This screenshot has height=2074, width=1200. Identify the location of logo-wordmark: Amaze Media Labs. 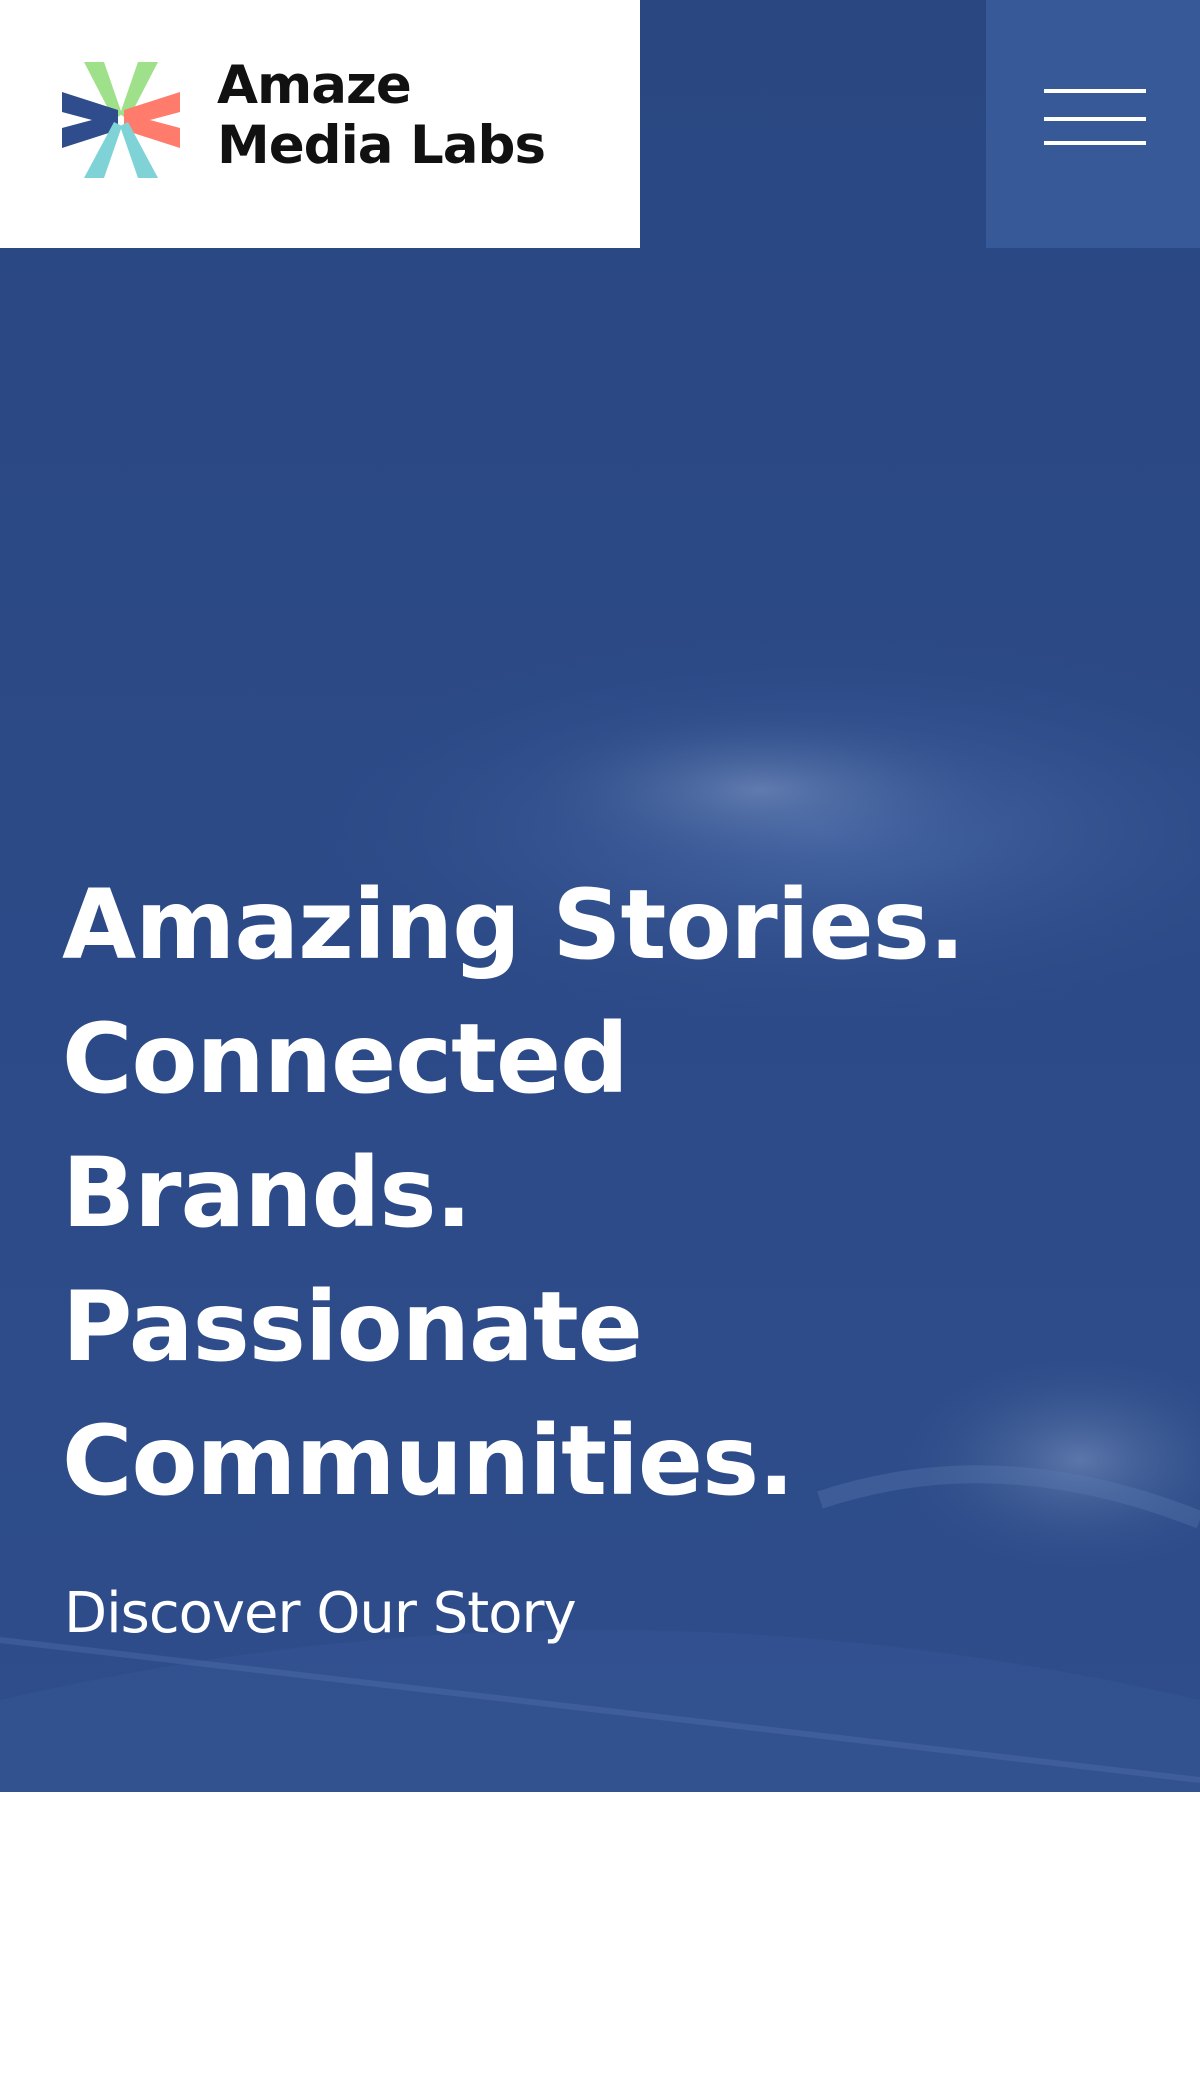
(381, 115).